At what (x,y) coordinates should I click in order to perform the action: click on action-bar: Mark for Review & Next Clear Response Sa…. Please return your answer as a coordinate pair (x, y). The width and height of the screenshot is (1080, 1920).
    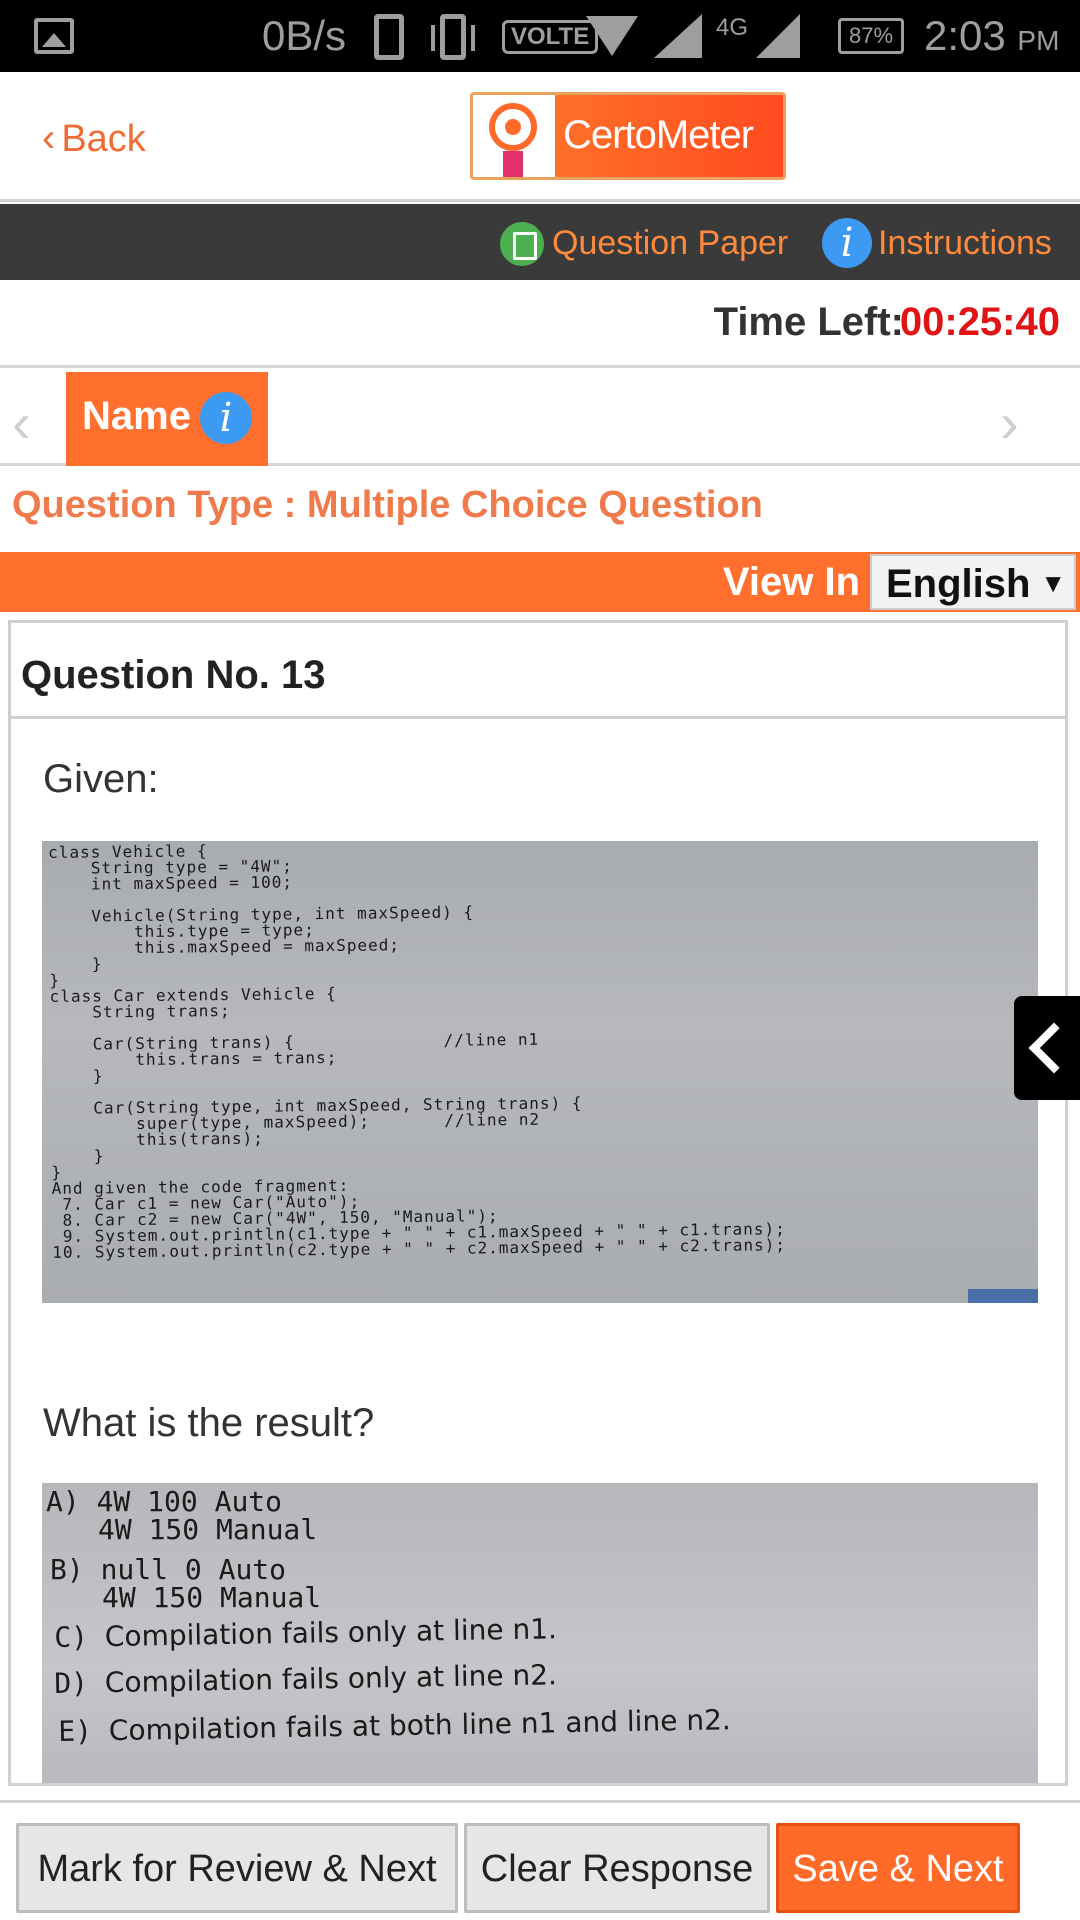
    Looking at the image, I should click on (540, 1860).